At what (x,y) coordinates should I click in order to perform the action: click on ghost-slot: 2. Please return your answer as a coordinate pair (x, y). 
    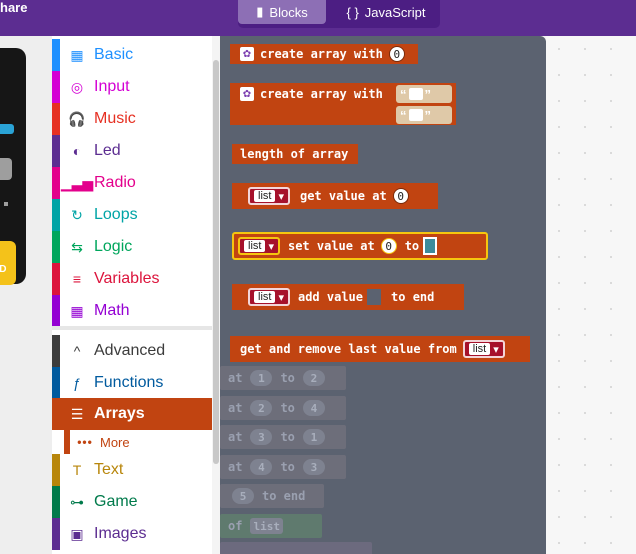
    Looking at the image, I should click on (313, 378).